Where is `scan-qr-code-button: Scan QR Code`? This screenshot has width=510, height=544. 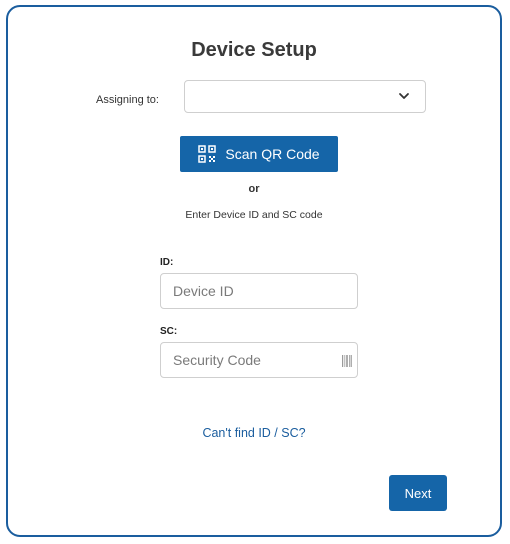
scan-qr-code-button: Scan QR Code is located at coordinates (259, 154).